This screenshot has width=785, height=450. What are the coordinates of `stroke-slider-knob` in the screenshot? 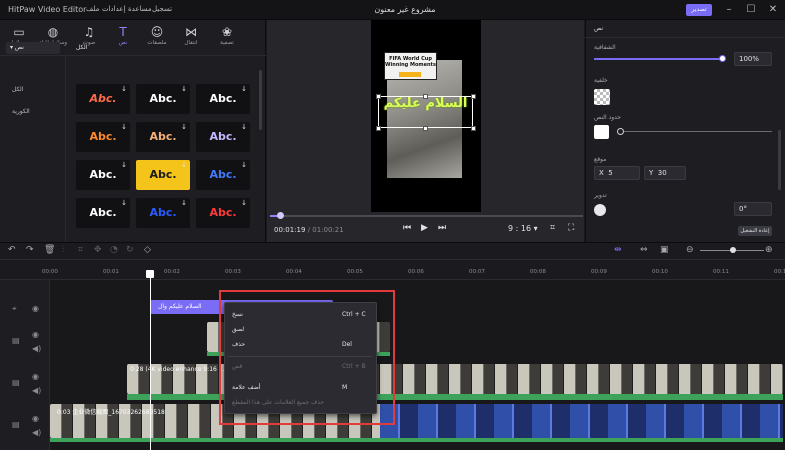 It's located at (620, 131).